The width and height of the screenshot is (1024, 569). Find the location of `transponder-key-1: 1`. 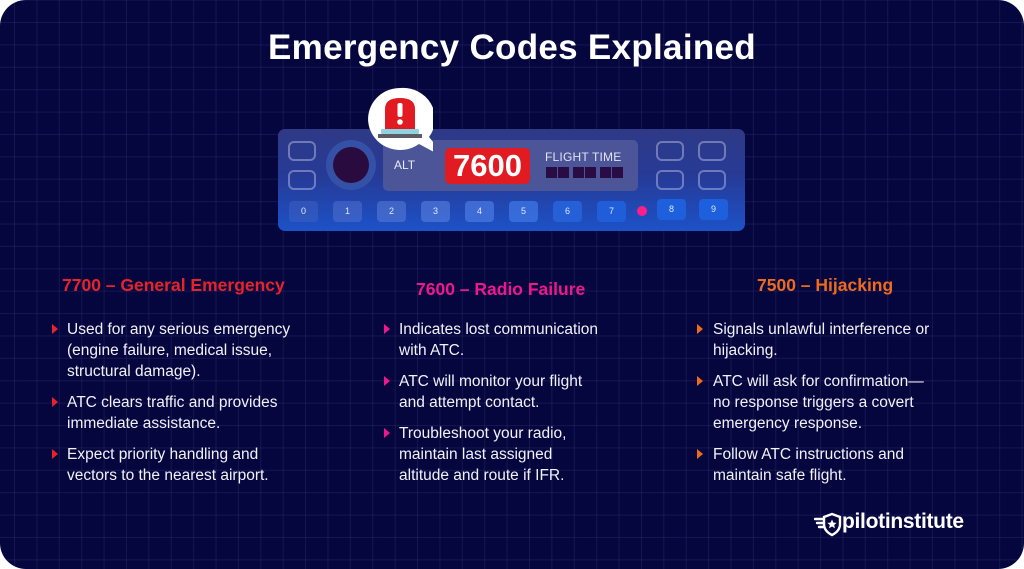

transponder-key-1: 1 is located at coordinates (347, 211).